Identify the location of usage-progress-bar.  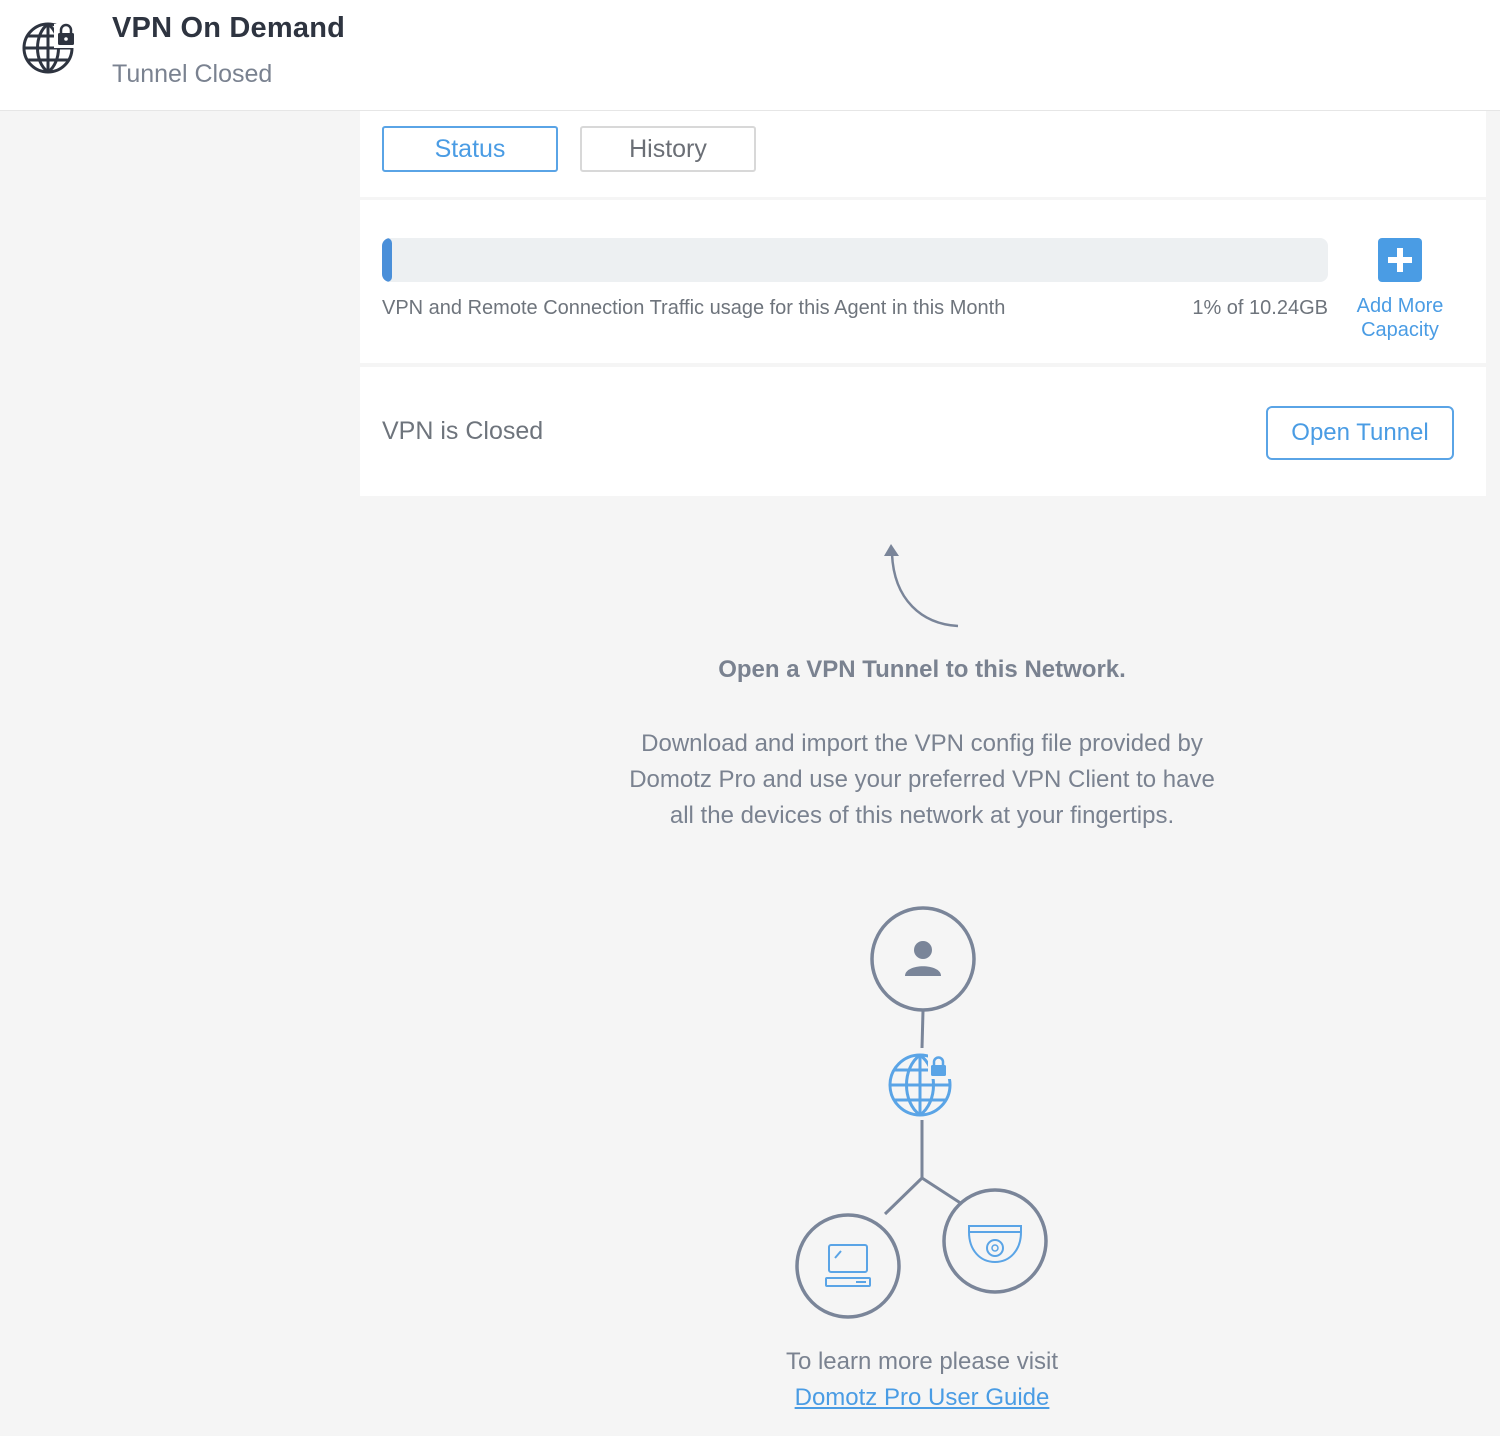
(855, 260).